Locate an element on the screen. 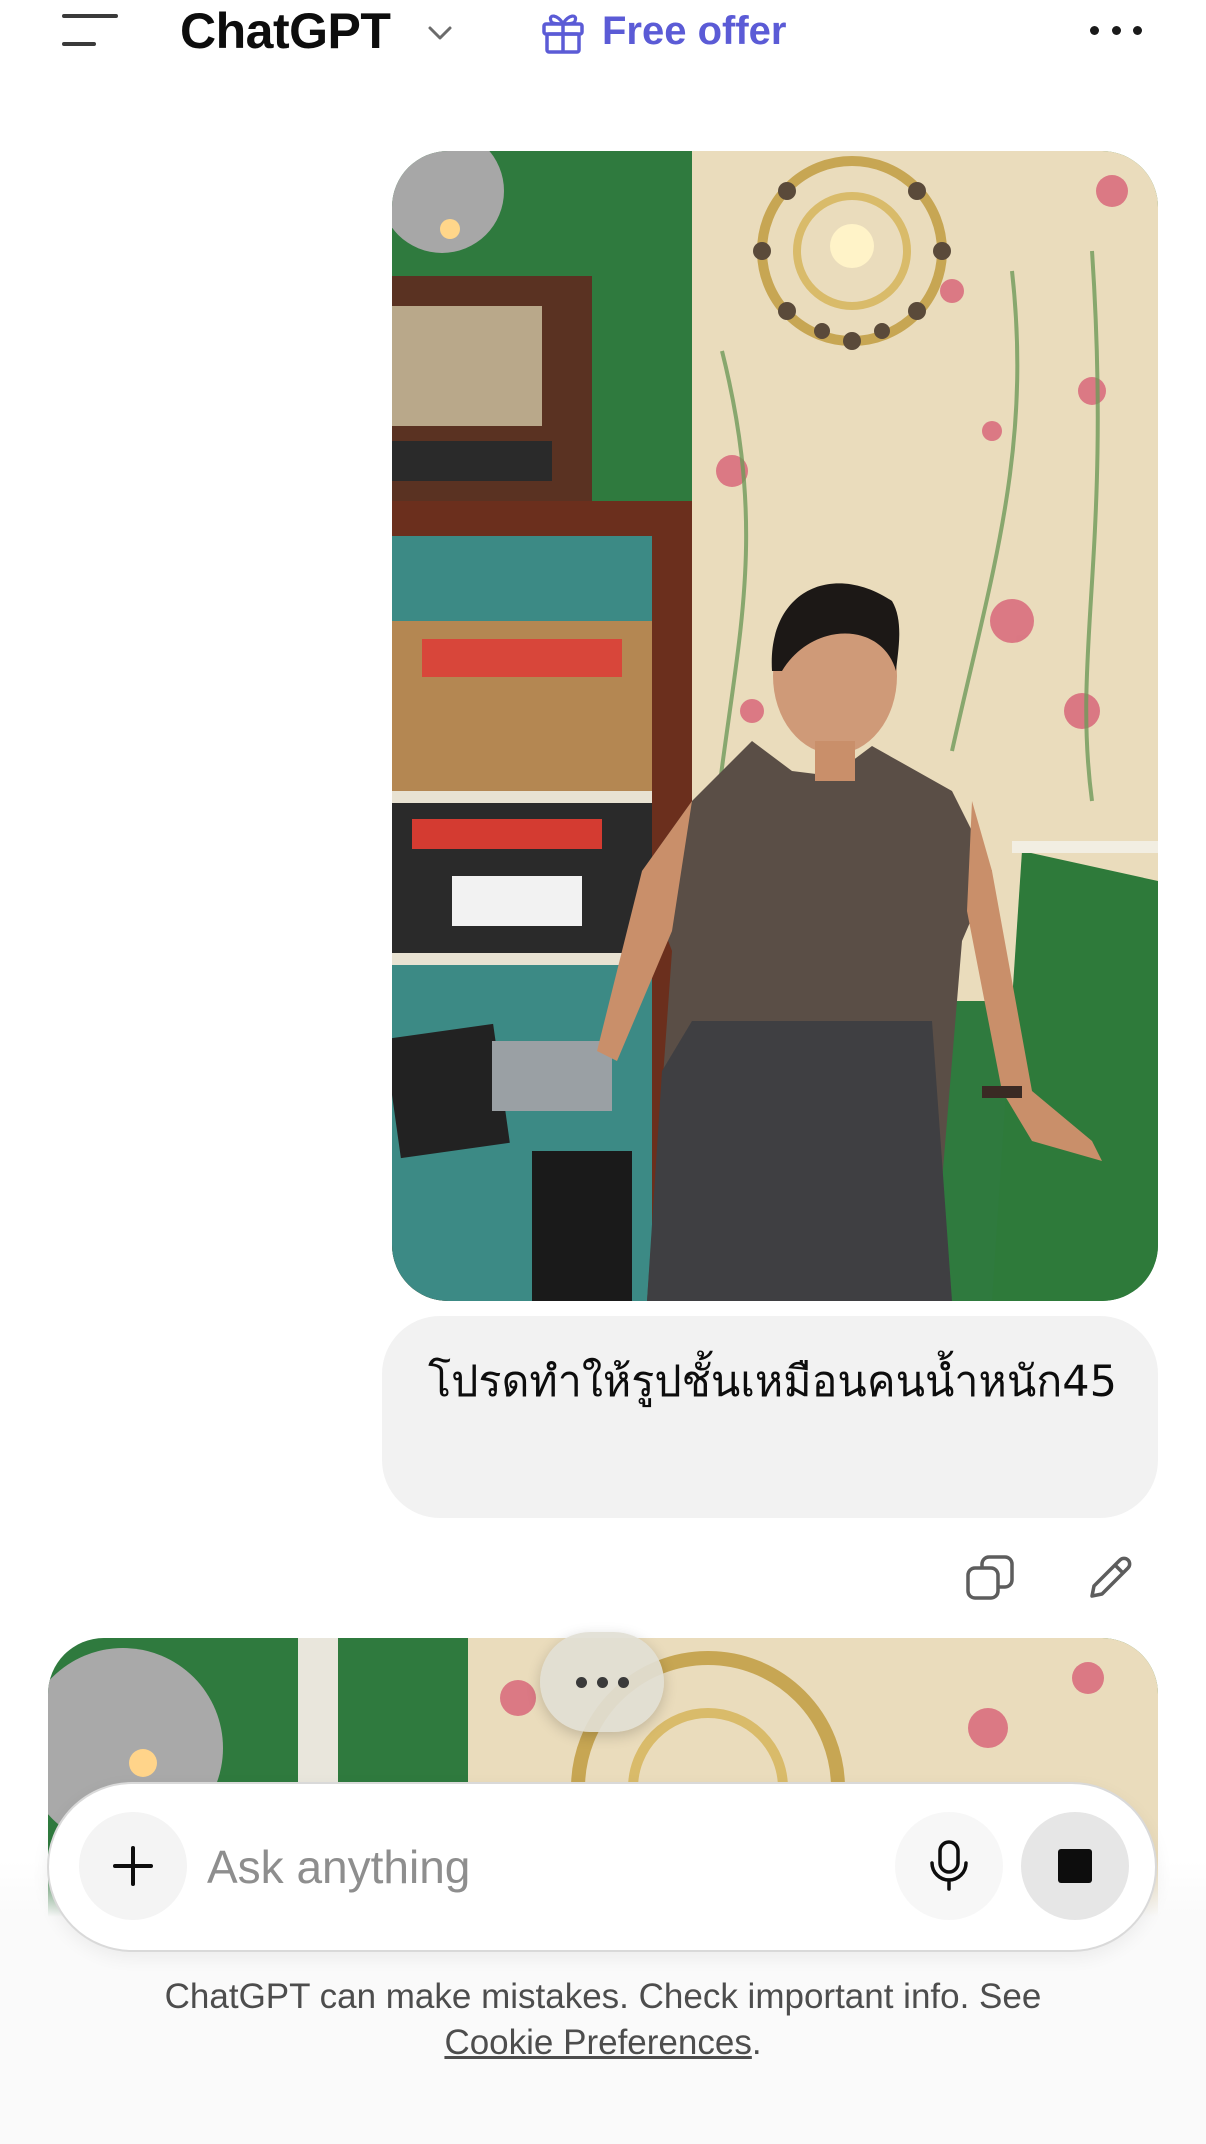 The height and width of the screenshot is (2144, 1206). free-offer-button: Free offer is located at coordinates (662, 31).